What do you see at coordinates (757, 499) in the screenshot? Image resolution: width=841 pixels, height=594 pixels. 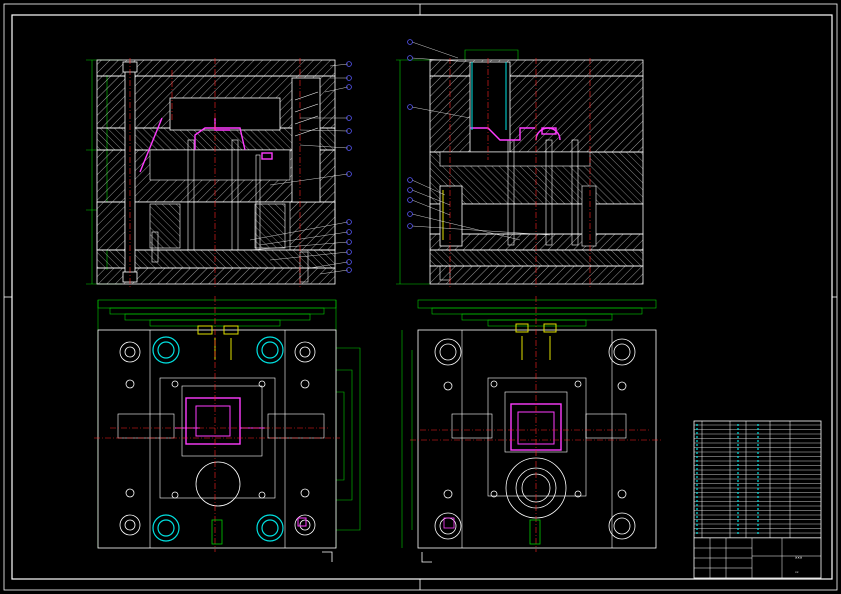 I see `title-block: ××× ××` at bounding box center [757, 499].